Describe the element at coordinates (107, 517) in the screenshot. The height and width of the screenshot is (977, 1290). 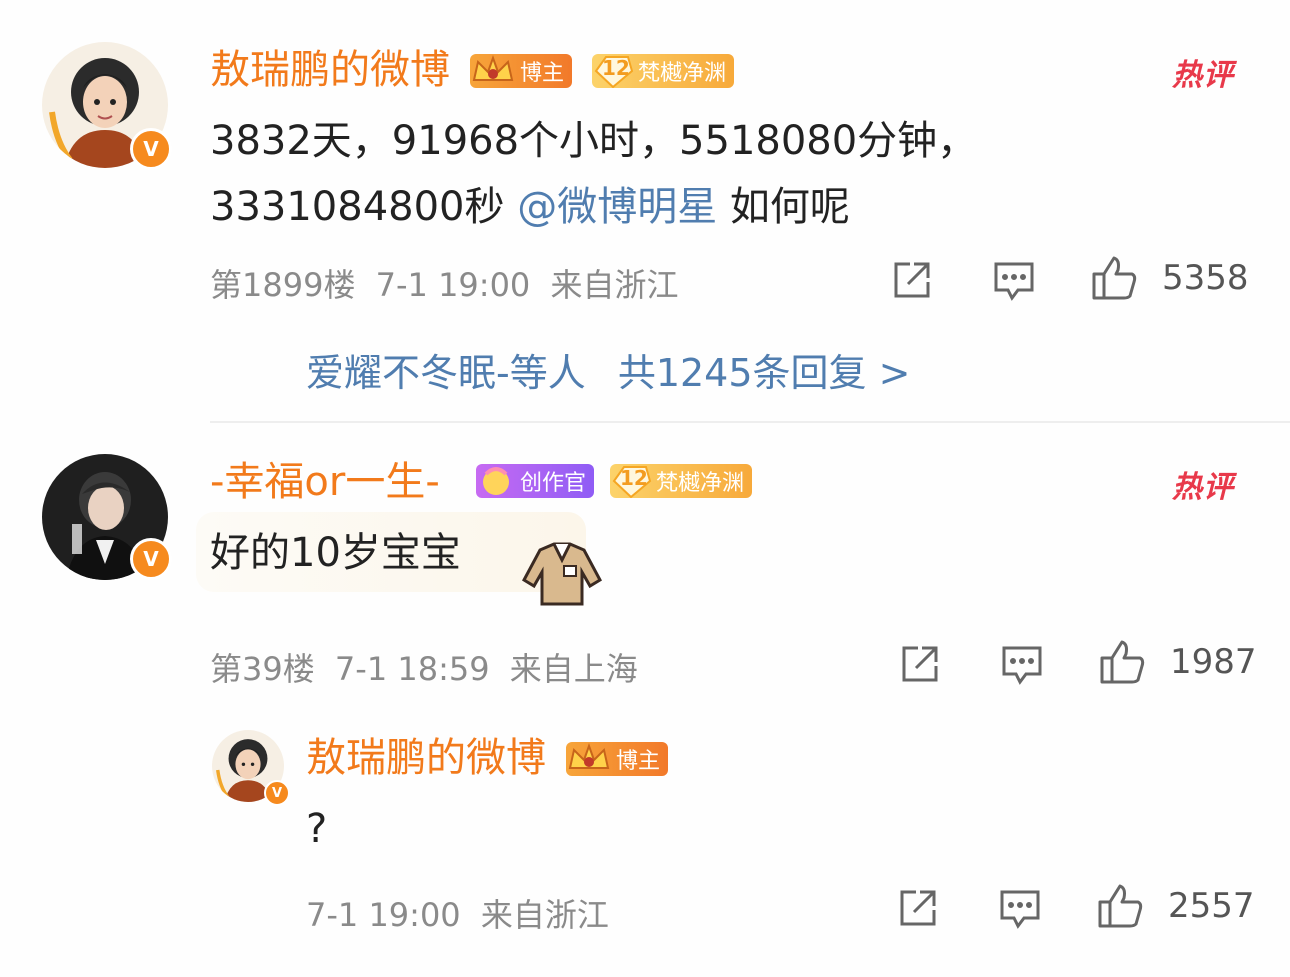
I see `avatar-xingfu: V` at that location.